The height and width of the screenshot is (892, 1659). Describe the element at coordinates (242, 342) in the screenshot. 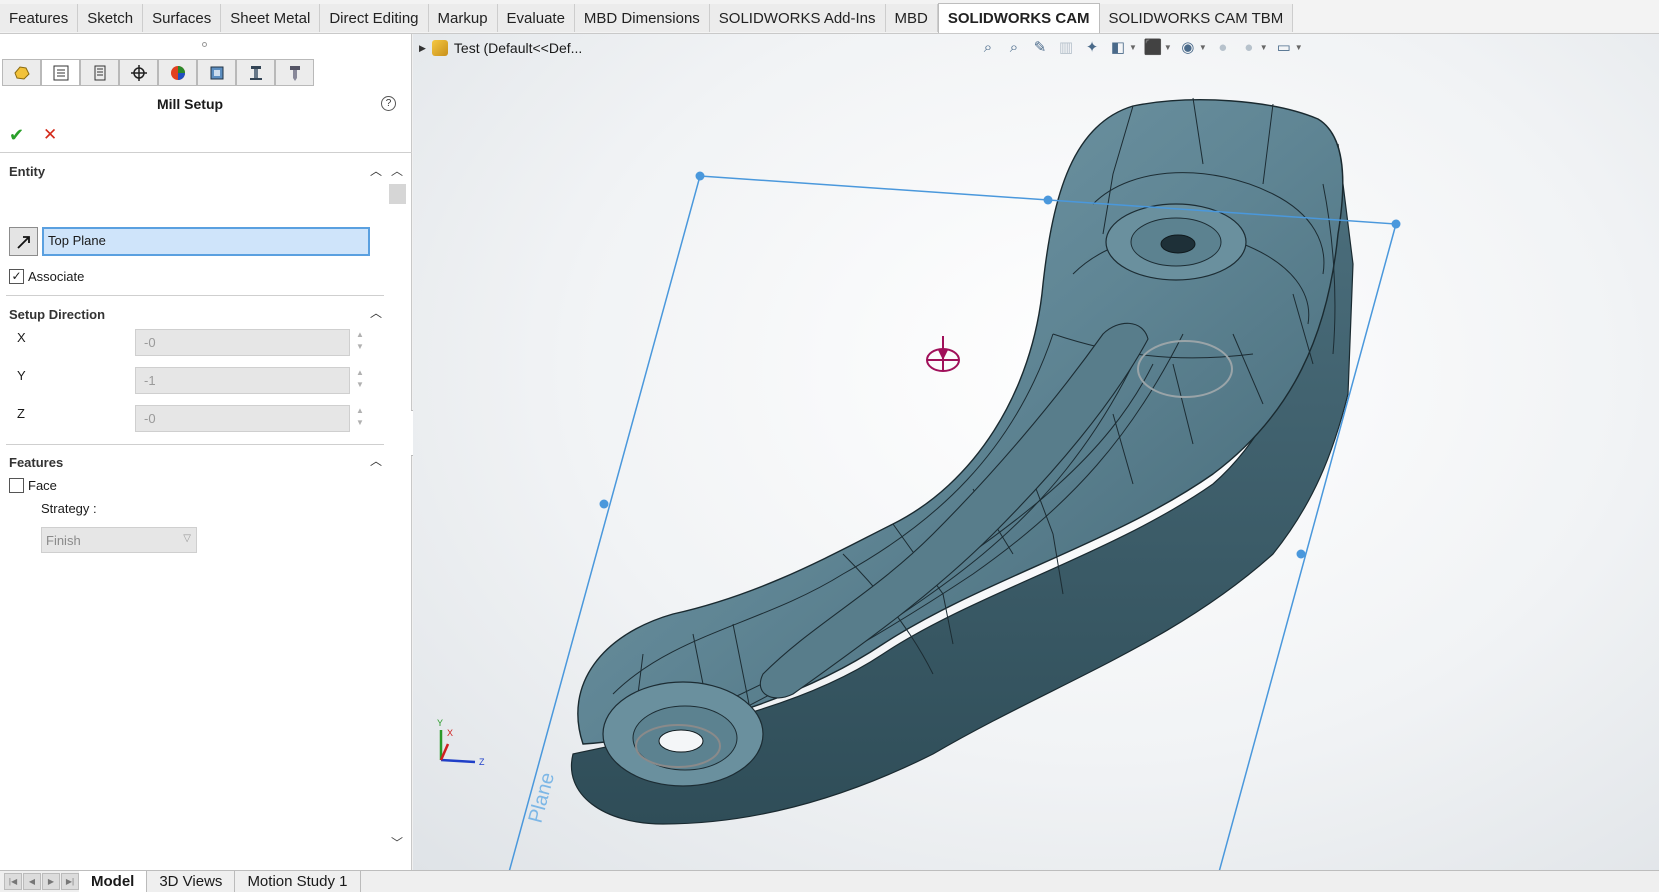

I see `x-field: -0` at that location.